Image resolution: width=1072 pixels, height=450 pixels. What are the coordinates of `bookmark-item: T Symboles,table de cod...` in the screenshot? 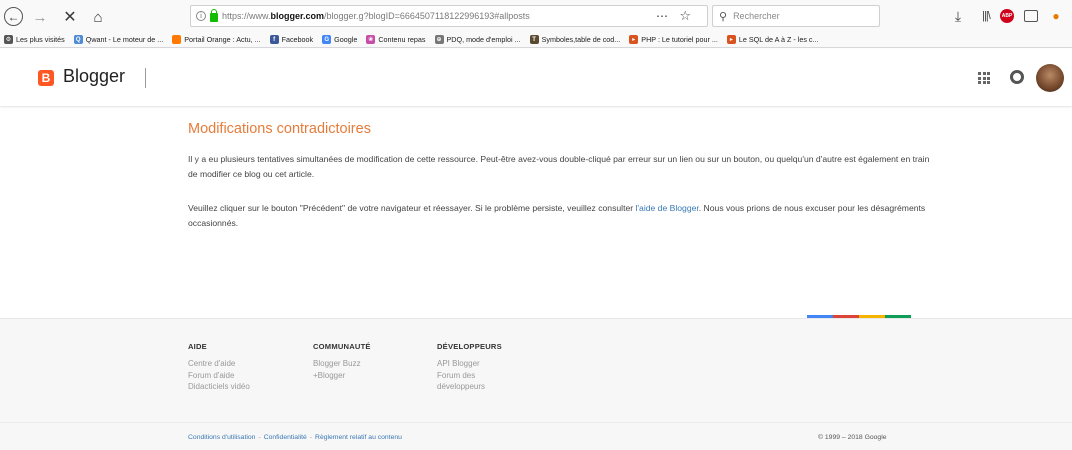 It's located at (575, 39).